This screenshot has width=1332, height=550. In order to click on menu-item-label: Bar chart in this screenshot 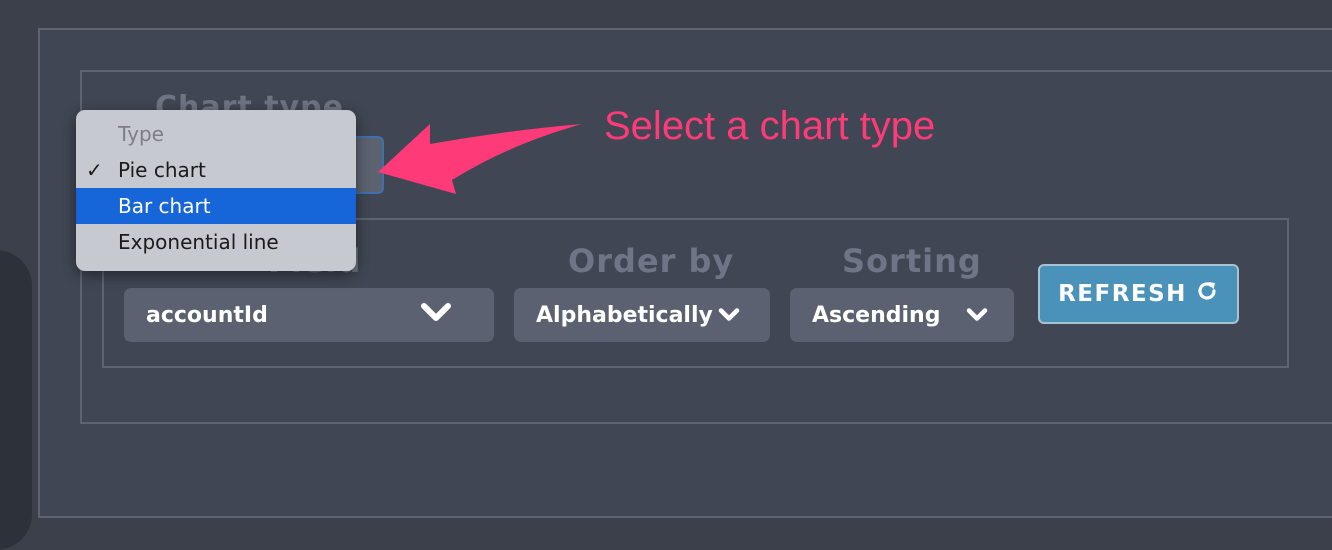, I will do `click(164, 206)`.